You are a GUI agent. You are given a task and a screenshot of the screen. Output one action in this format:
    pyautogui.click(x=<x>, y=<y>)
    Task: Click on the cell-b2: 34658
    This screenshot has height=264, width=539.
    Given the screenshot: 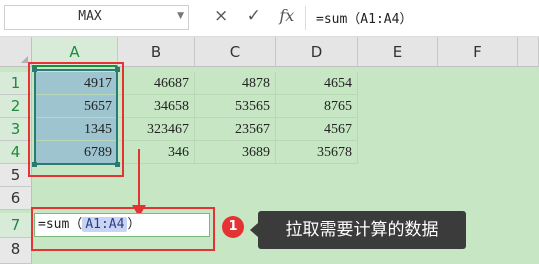 What is the action you would take?
    pyautogui.click(x=156, y=106)
    